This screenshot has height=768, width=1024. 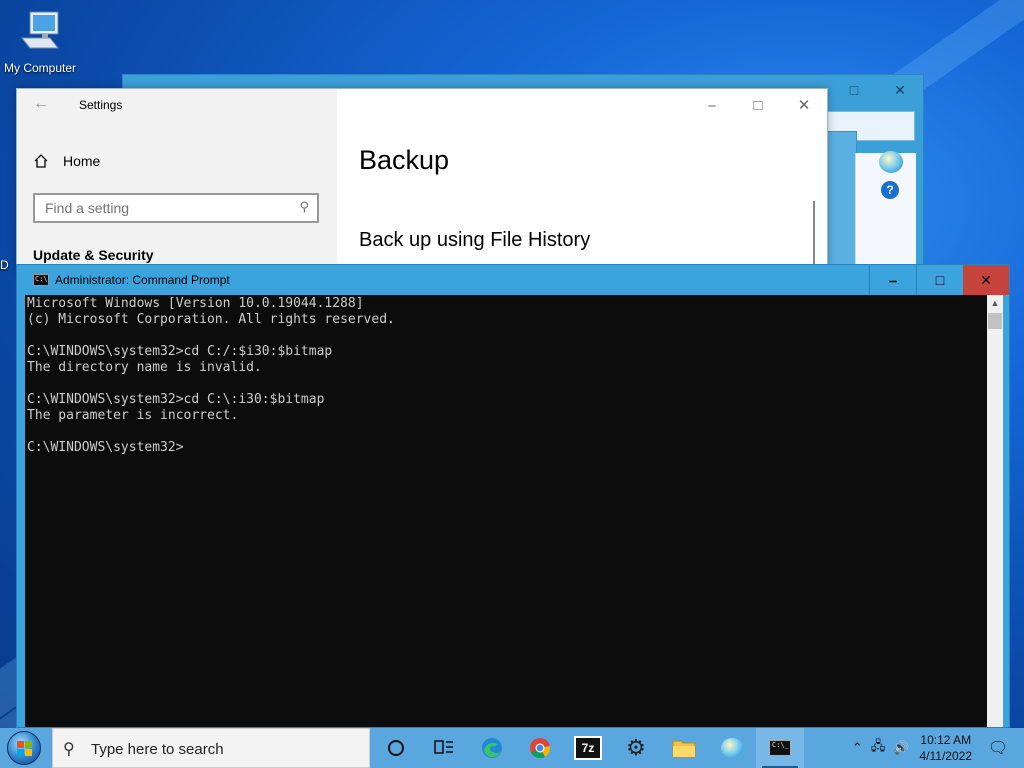 I want to click on window-title: Administrator: Command Prompt, so click(x=142, y=280).